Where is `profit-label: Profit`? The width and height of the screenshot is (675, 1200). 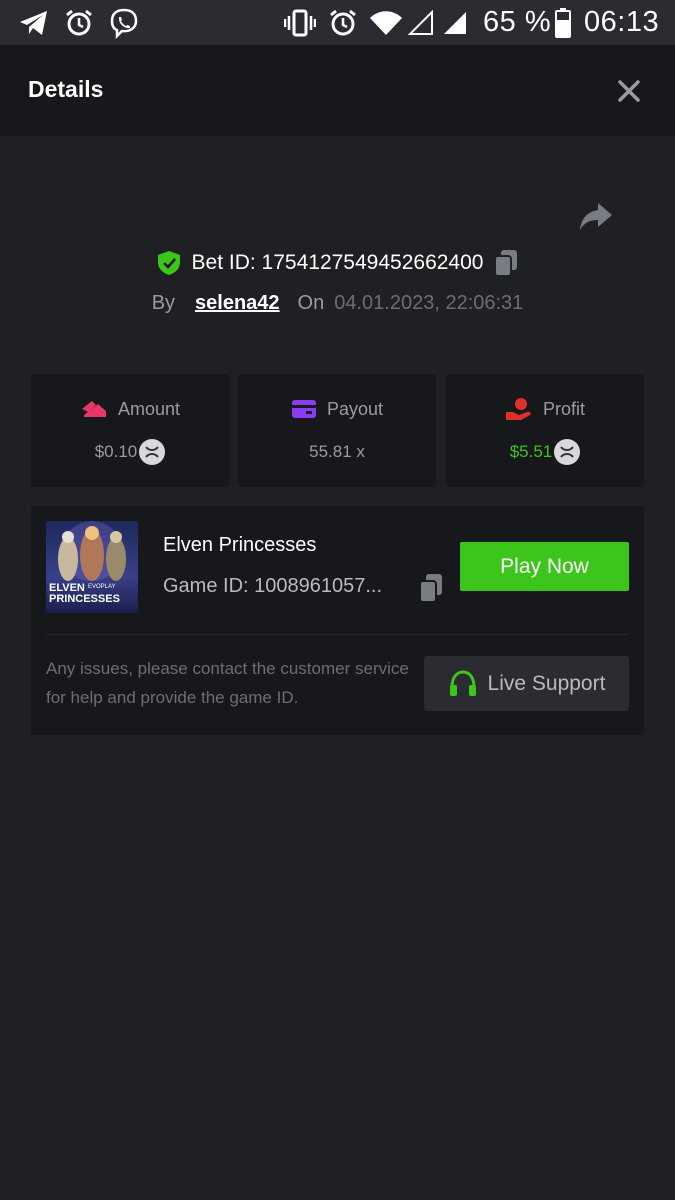 profit-label: Profit is located at coordinates (563, 408).